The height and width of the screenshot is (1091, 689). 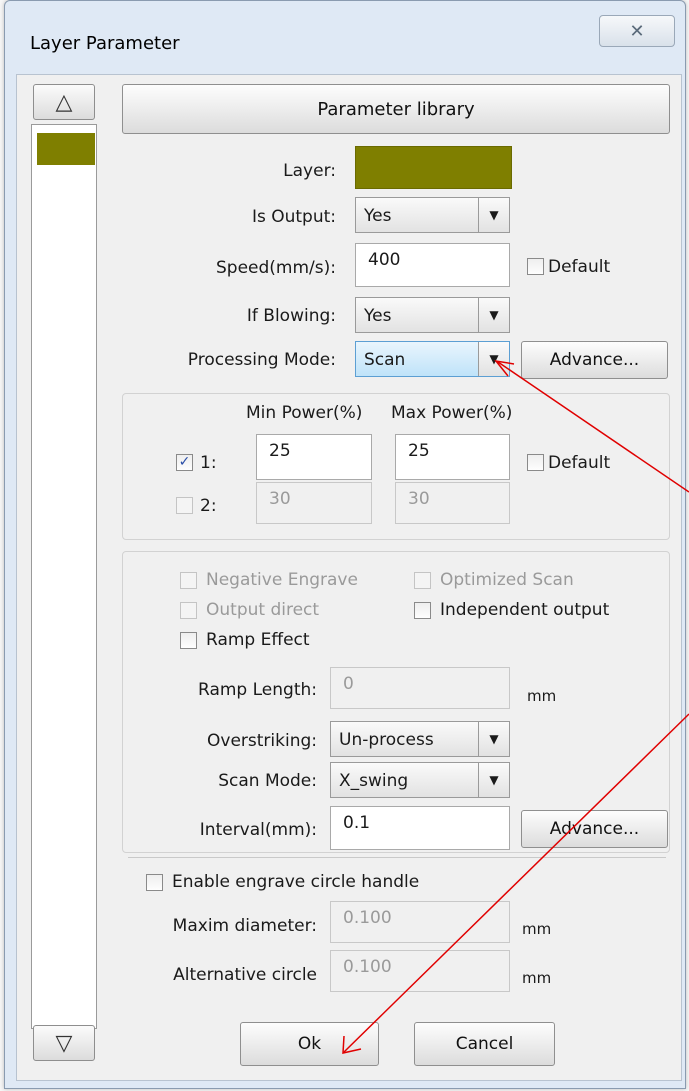 I want to click on annotation-arrowhead-processing-mode, so click(x=504, y=368).